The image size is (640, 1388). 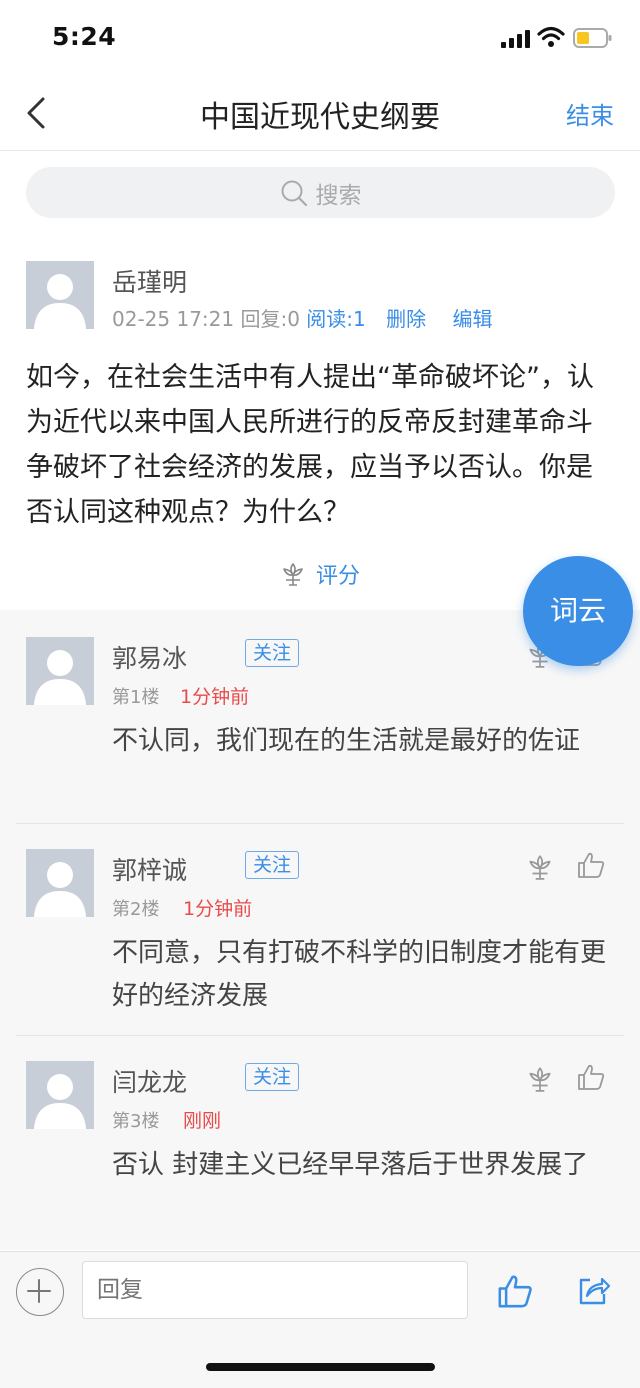 I want to click on post-reads: 阅读:1, so click(x=336, y=319).